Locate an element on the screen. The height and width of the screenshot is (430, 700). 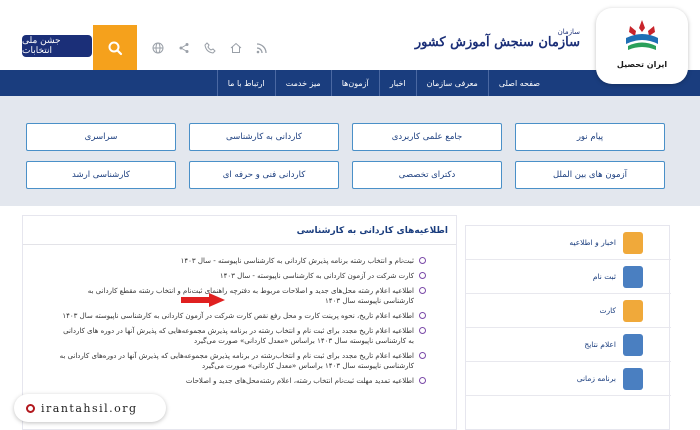
tile-national: سراسری is located at coordinates (101, 137).